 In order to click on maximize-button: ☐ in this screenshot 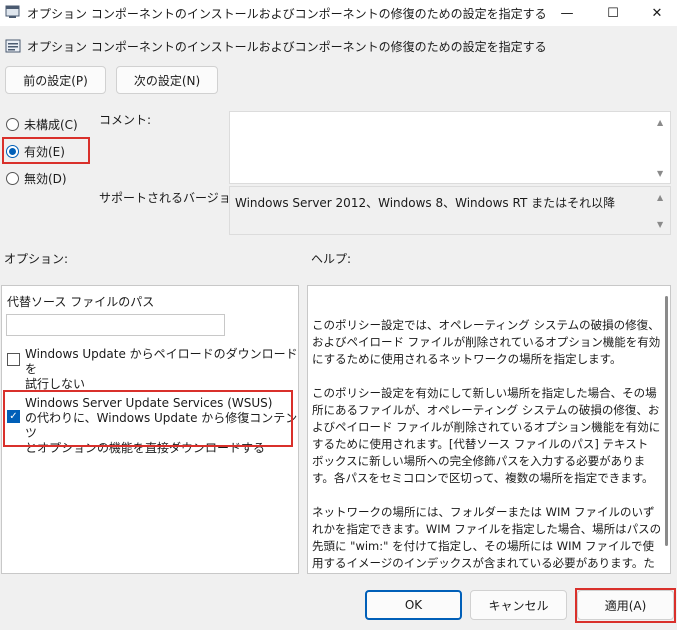, I will do `click(613, 13)`.